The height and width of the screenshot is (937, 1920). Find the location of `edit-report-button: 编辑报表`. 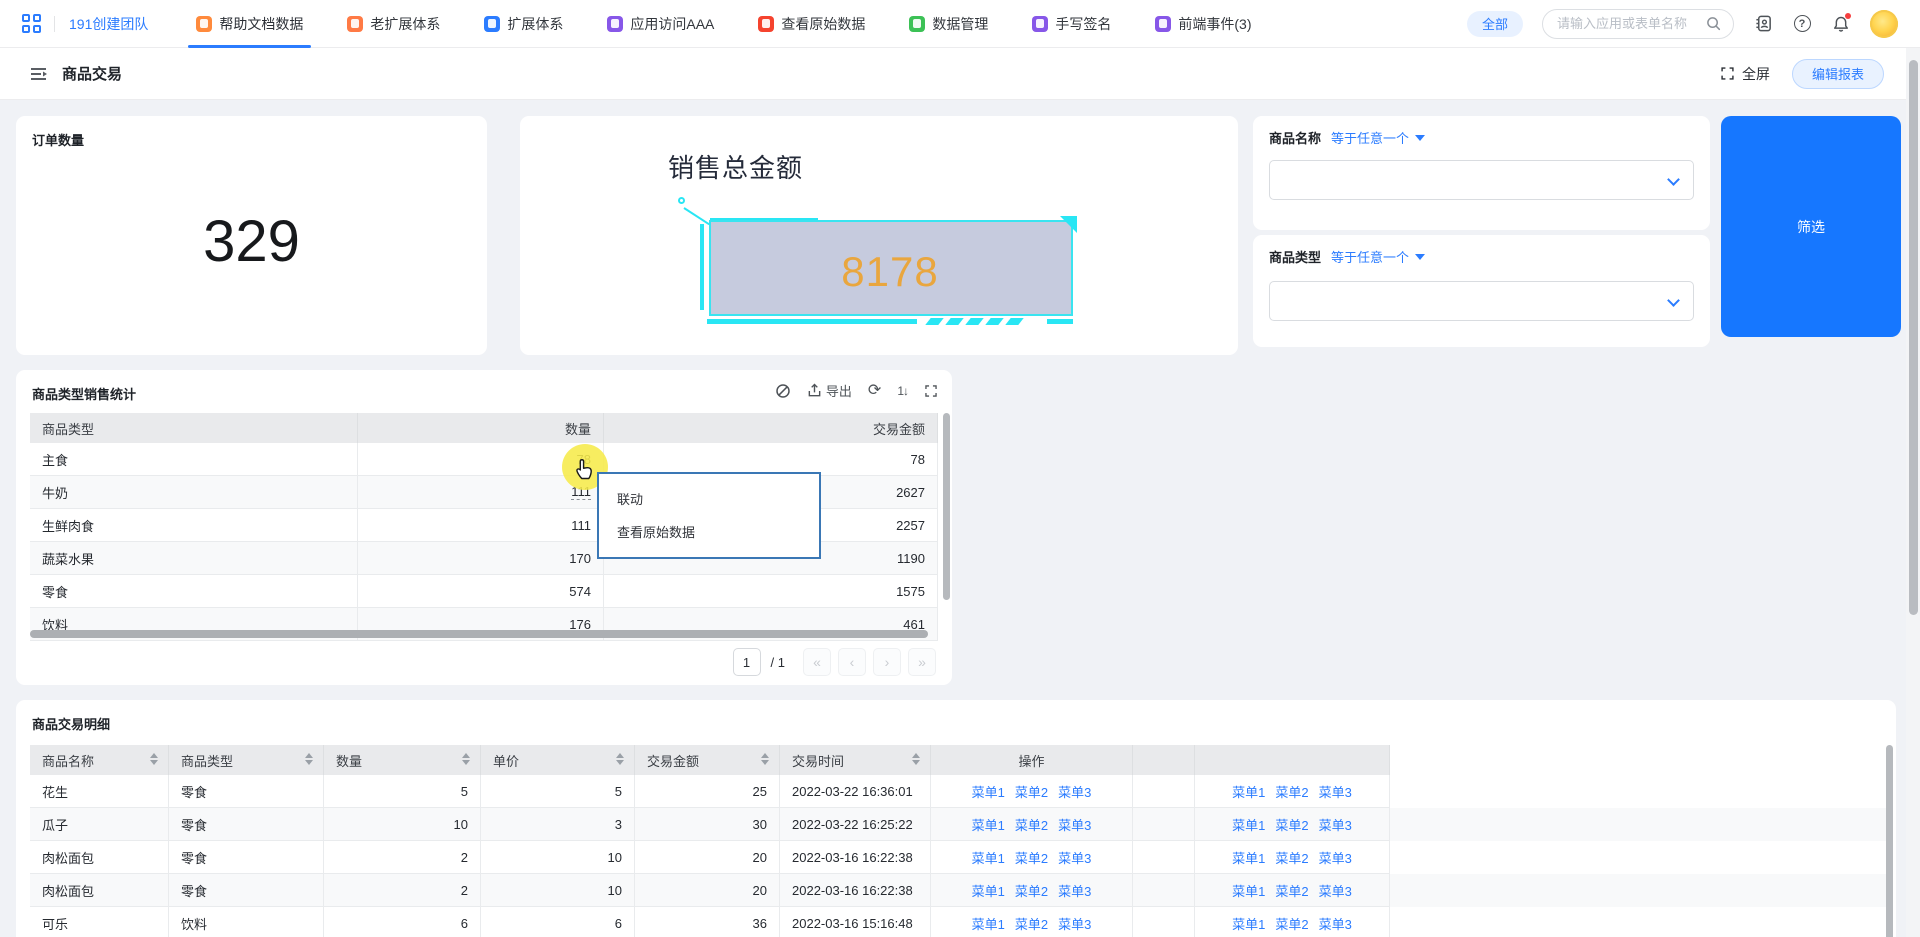

edit-report-button: 编辑报表 is located at coordinates (1837, 73).